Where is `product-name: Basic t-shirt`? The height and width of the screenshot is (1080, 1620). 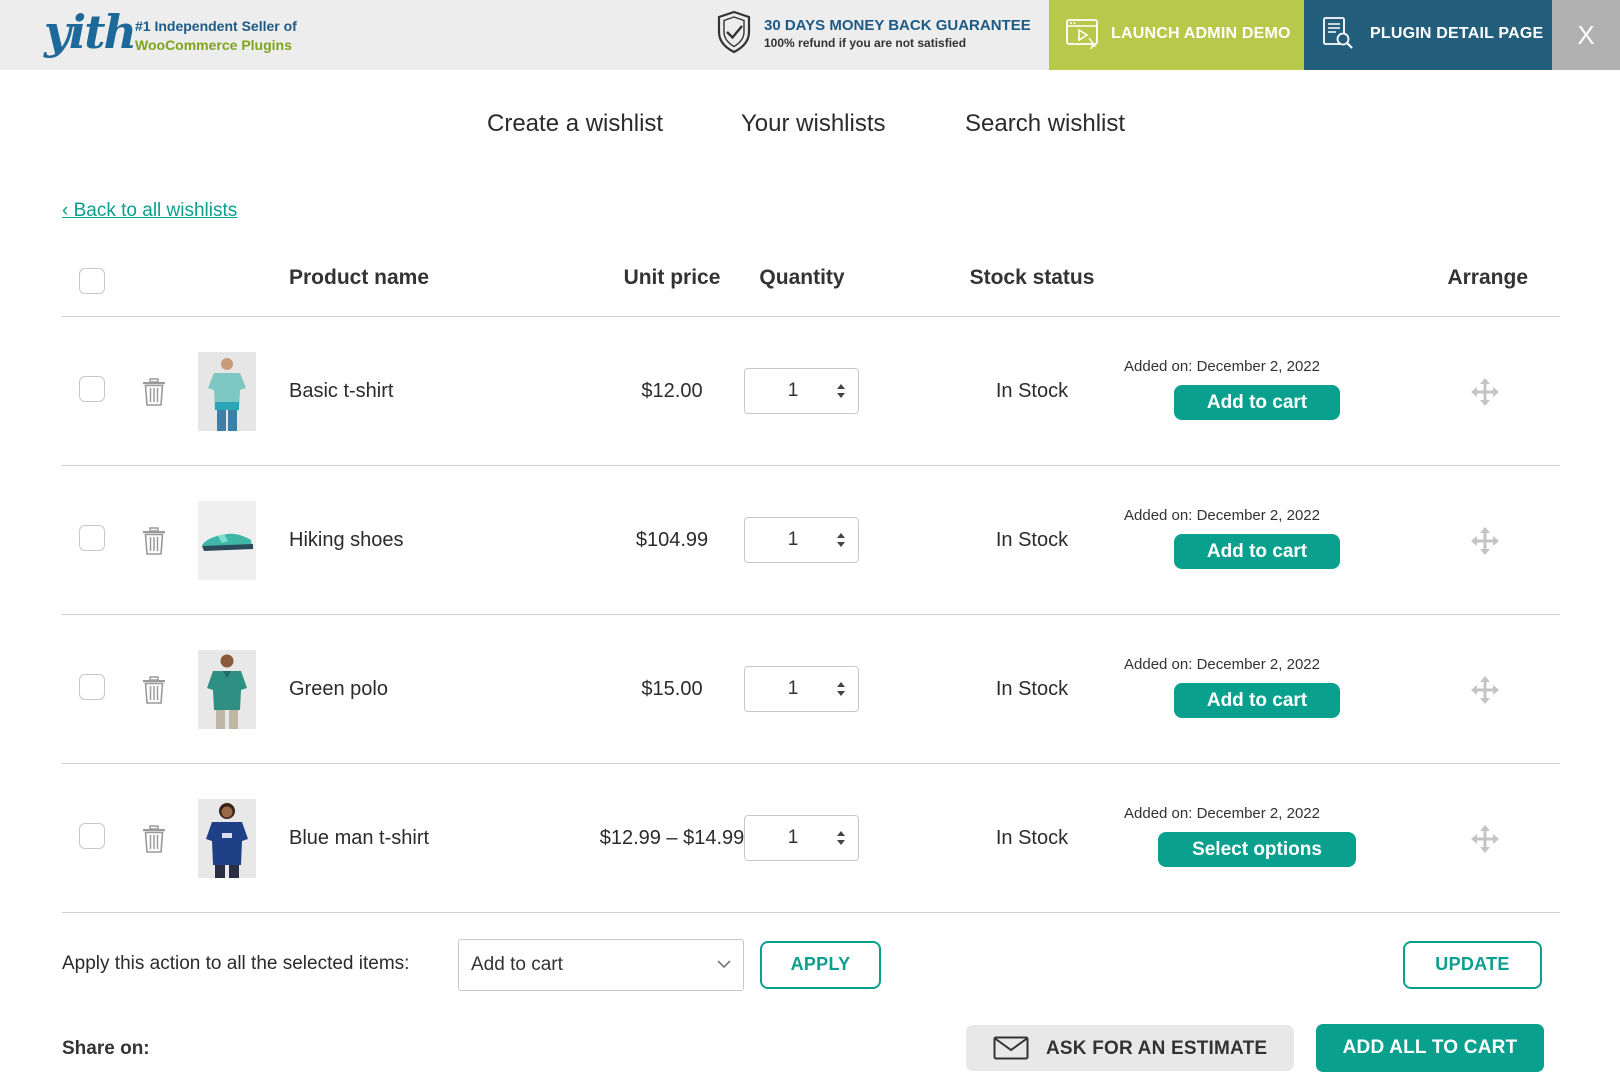 product-name: Basic t-shirt is located at coordinates (341, 391).